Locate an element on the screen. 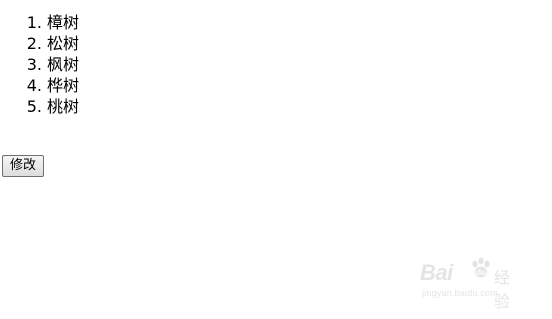 The height and width of the screenshot is (319, 552). list-item-number: 1. is located at coordinates (34, 22).